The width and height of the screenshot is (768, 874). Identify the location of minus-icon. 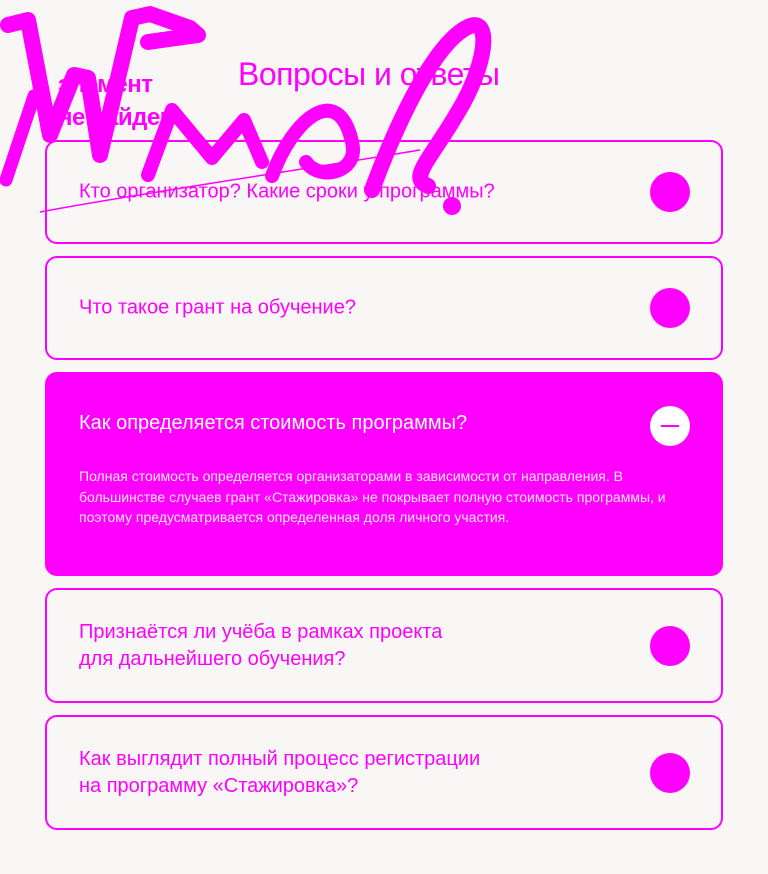
(670, 426).